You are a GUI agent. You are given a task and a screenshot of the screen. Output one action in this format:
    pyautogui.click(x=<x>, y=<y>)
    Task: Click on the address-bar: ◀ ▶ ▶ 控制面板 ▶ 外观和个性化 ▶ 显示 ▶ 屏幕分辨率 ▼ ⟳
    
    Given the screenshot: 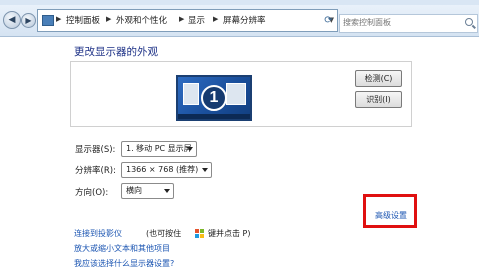 What is the action you would take?
    pyautogui.click(x=239, y=21)
    